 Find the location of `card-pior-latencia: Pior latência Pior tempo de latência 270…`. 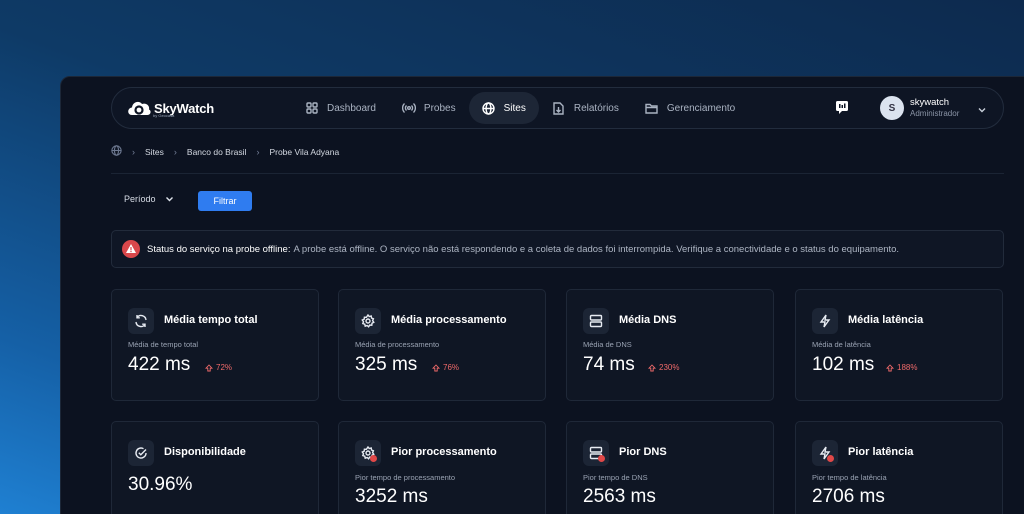

card-pior-latencia: Pior latência Pior tempo de latência 270… is located at coordinates (899, 467).